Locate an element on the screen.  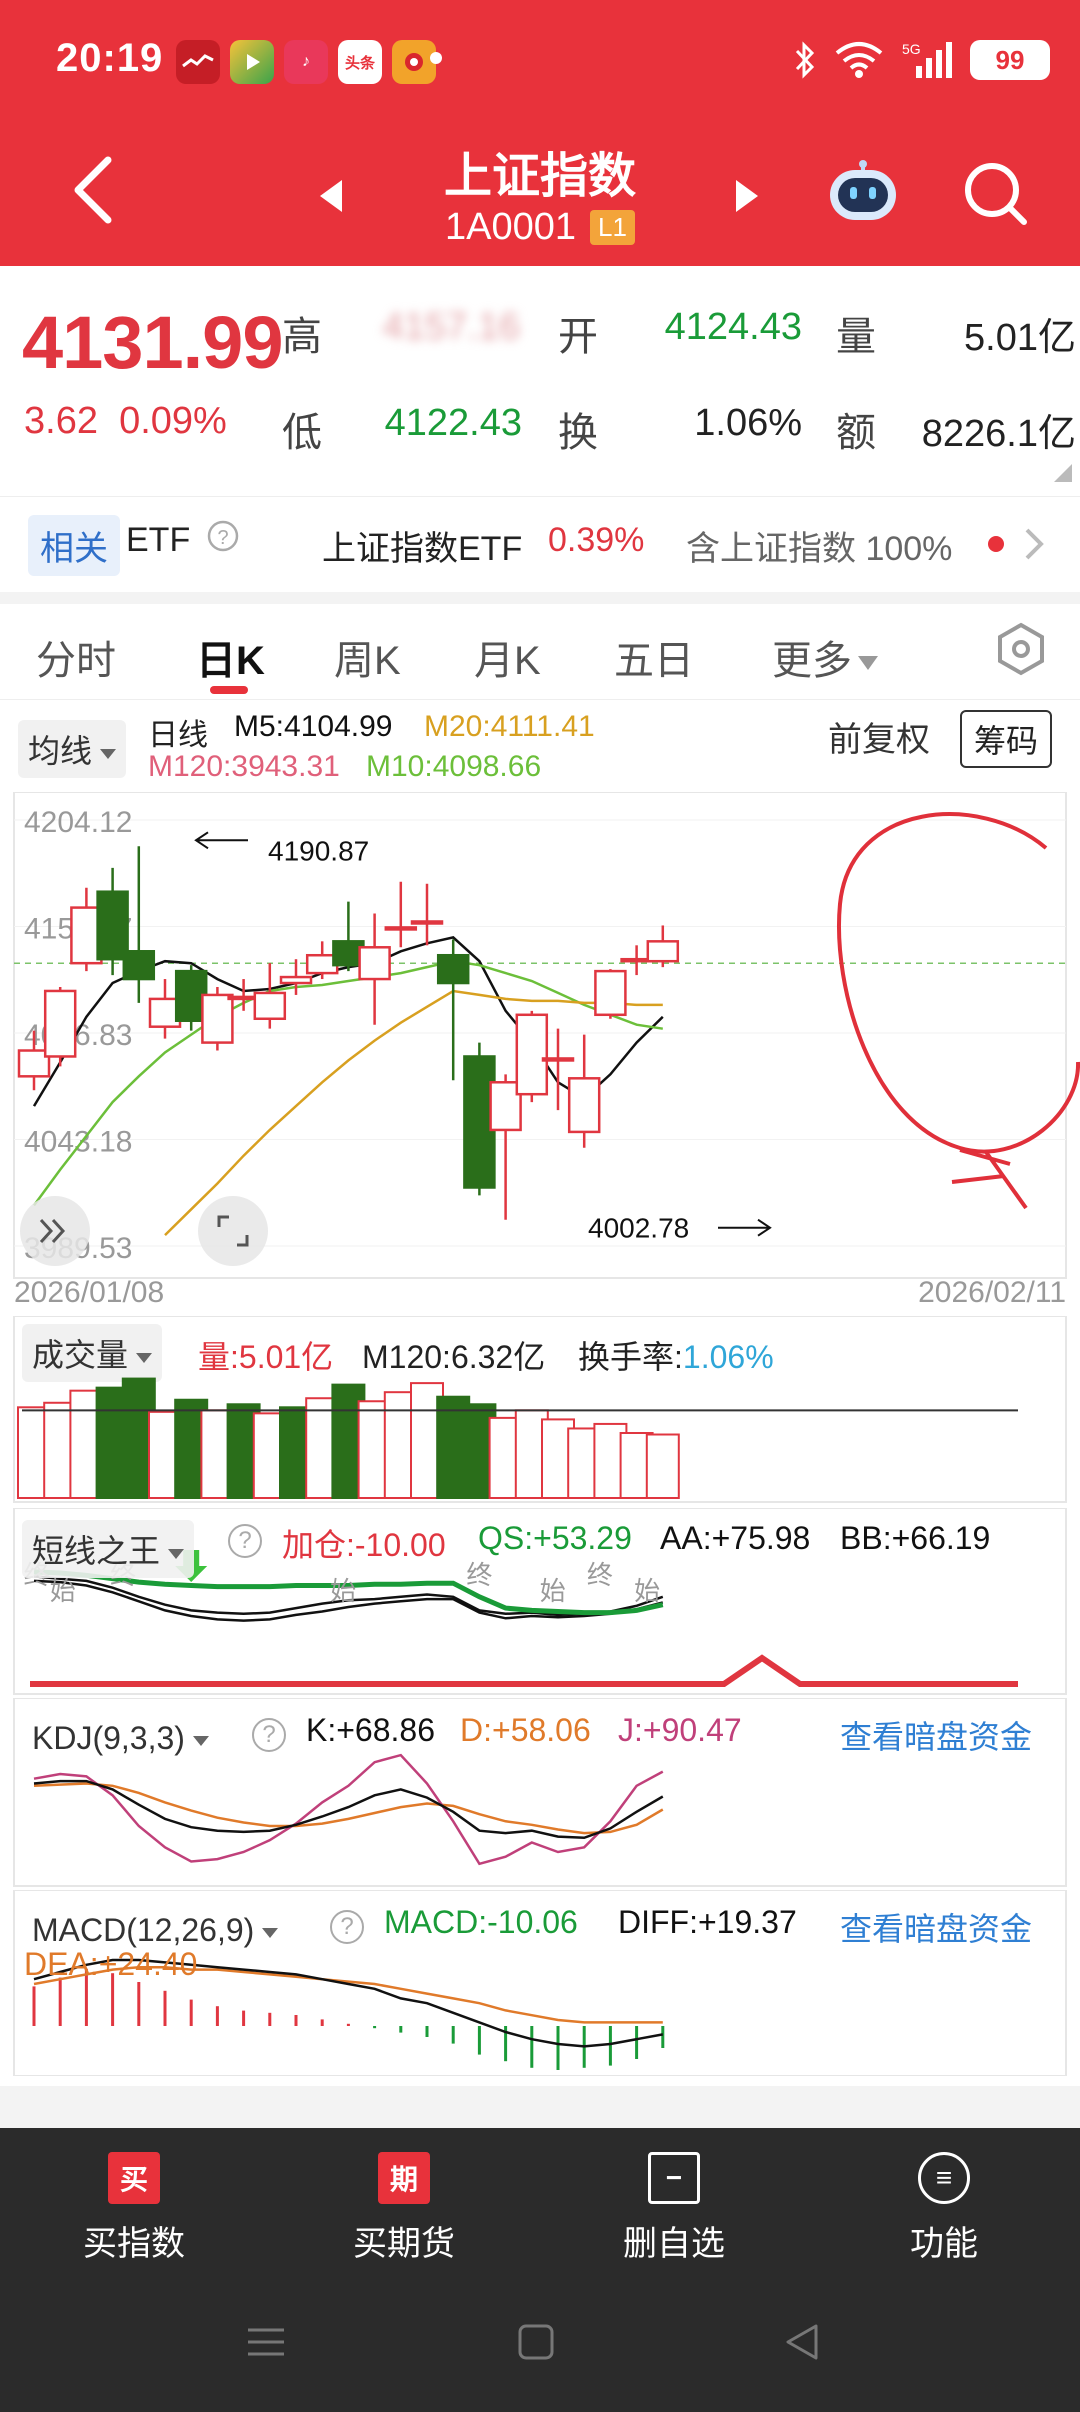
bottom-action-bar: 买 买指数 期 买期货 − 删自选 ≡ 功能 is located at coordinates (540, 2270).